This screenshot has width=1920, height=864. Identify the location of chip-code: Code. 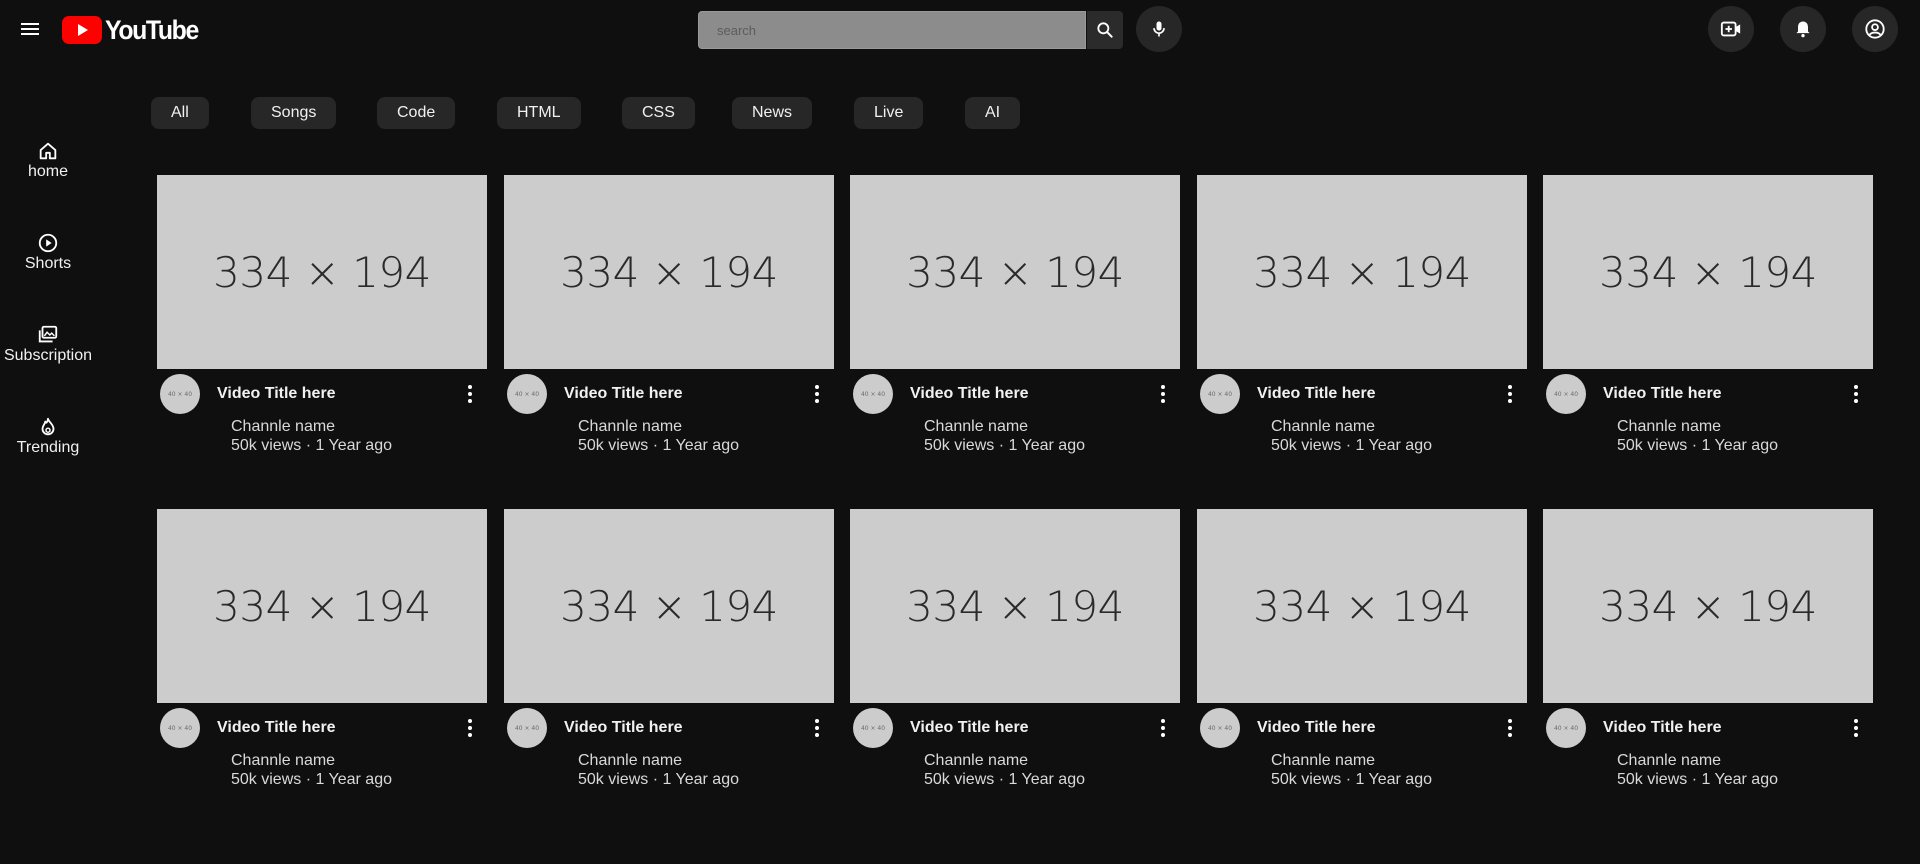
(416, 113).